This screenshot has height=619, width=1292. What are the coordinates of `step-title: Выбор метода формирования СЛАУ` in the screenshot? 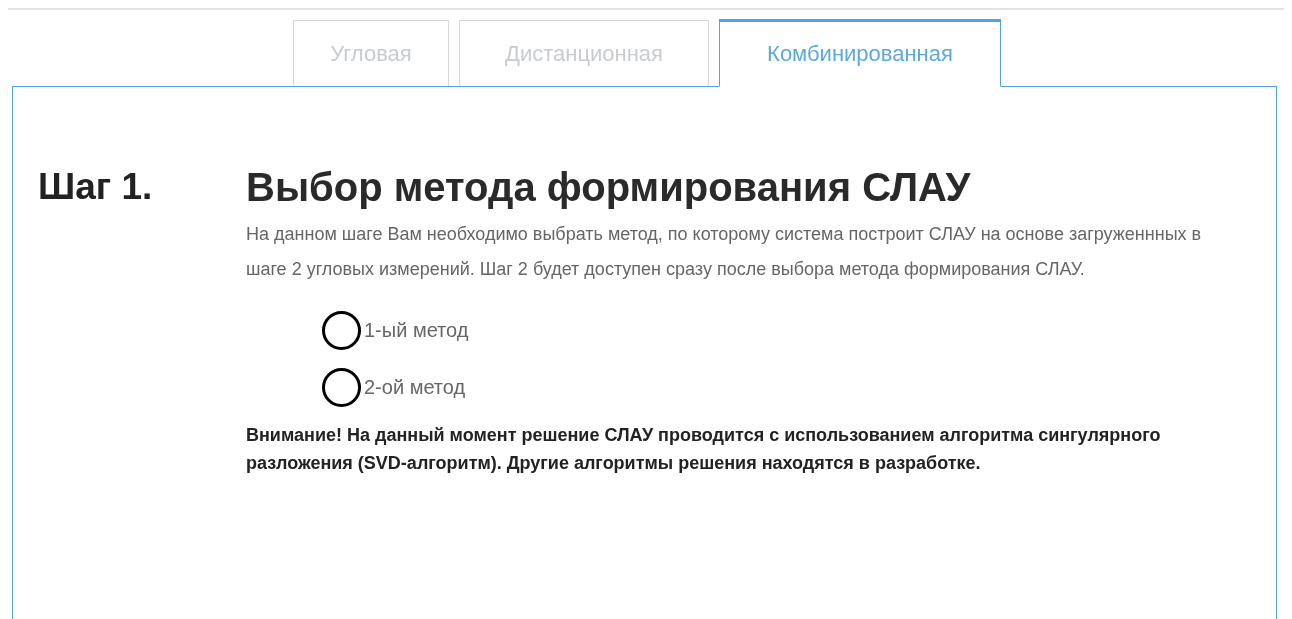 It's located at (609, 187).